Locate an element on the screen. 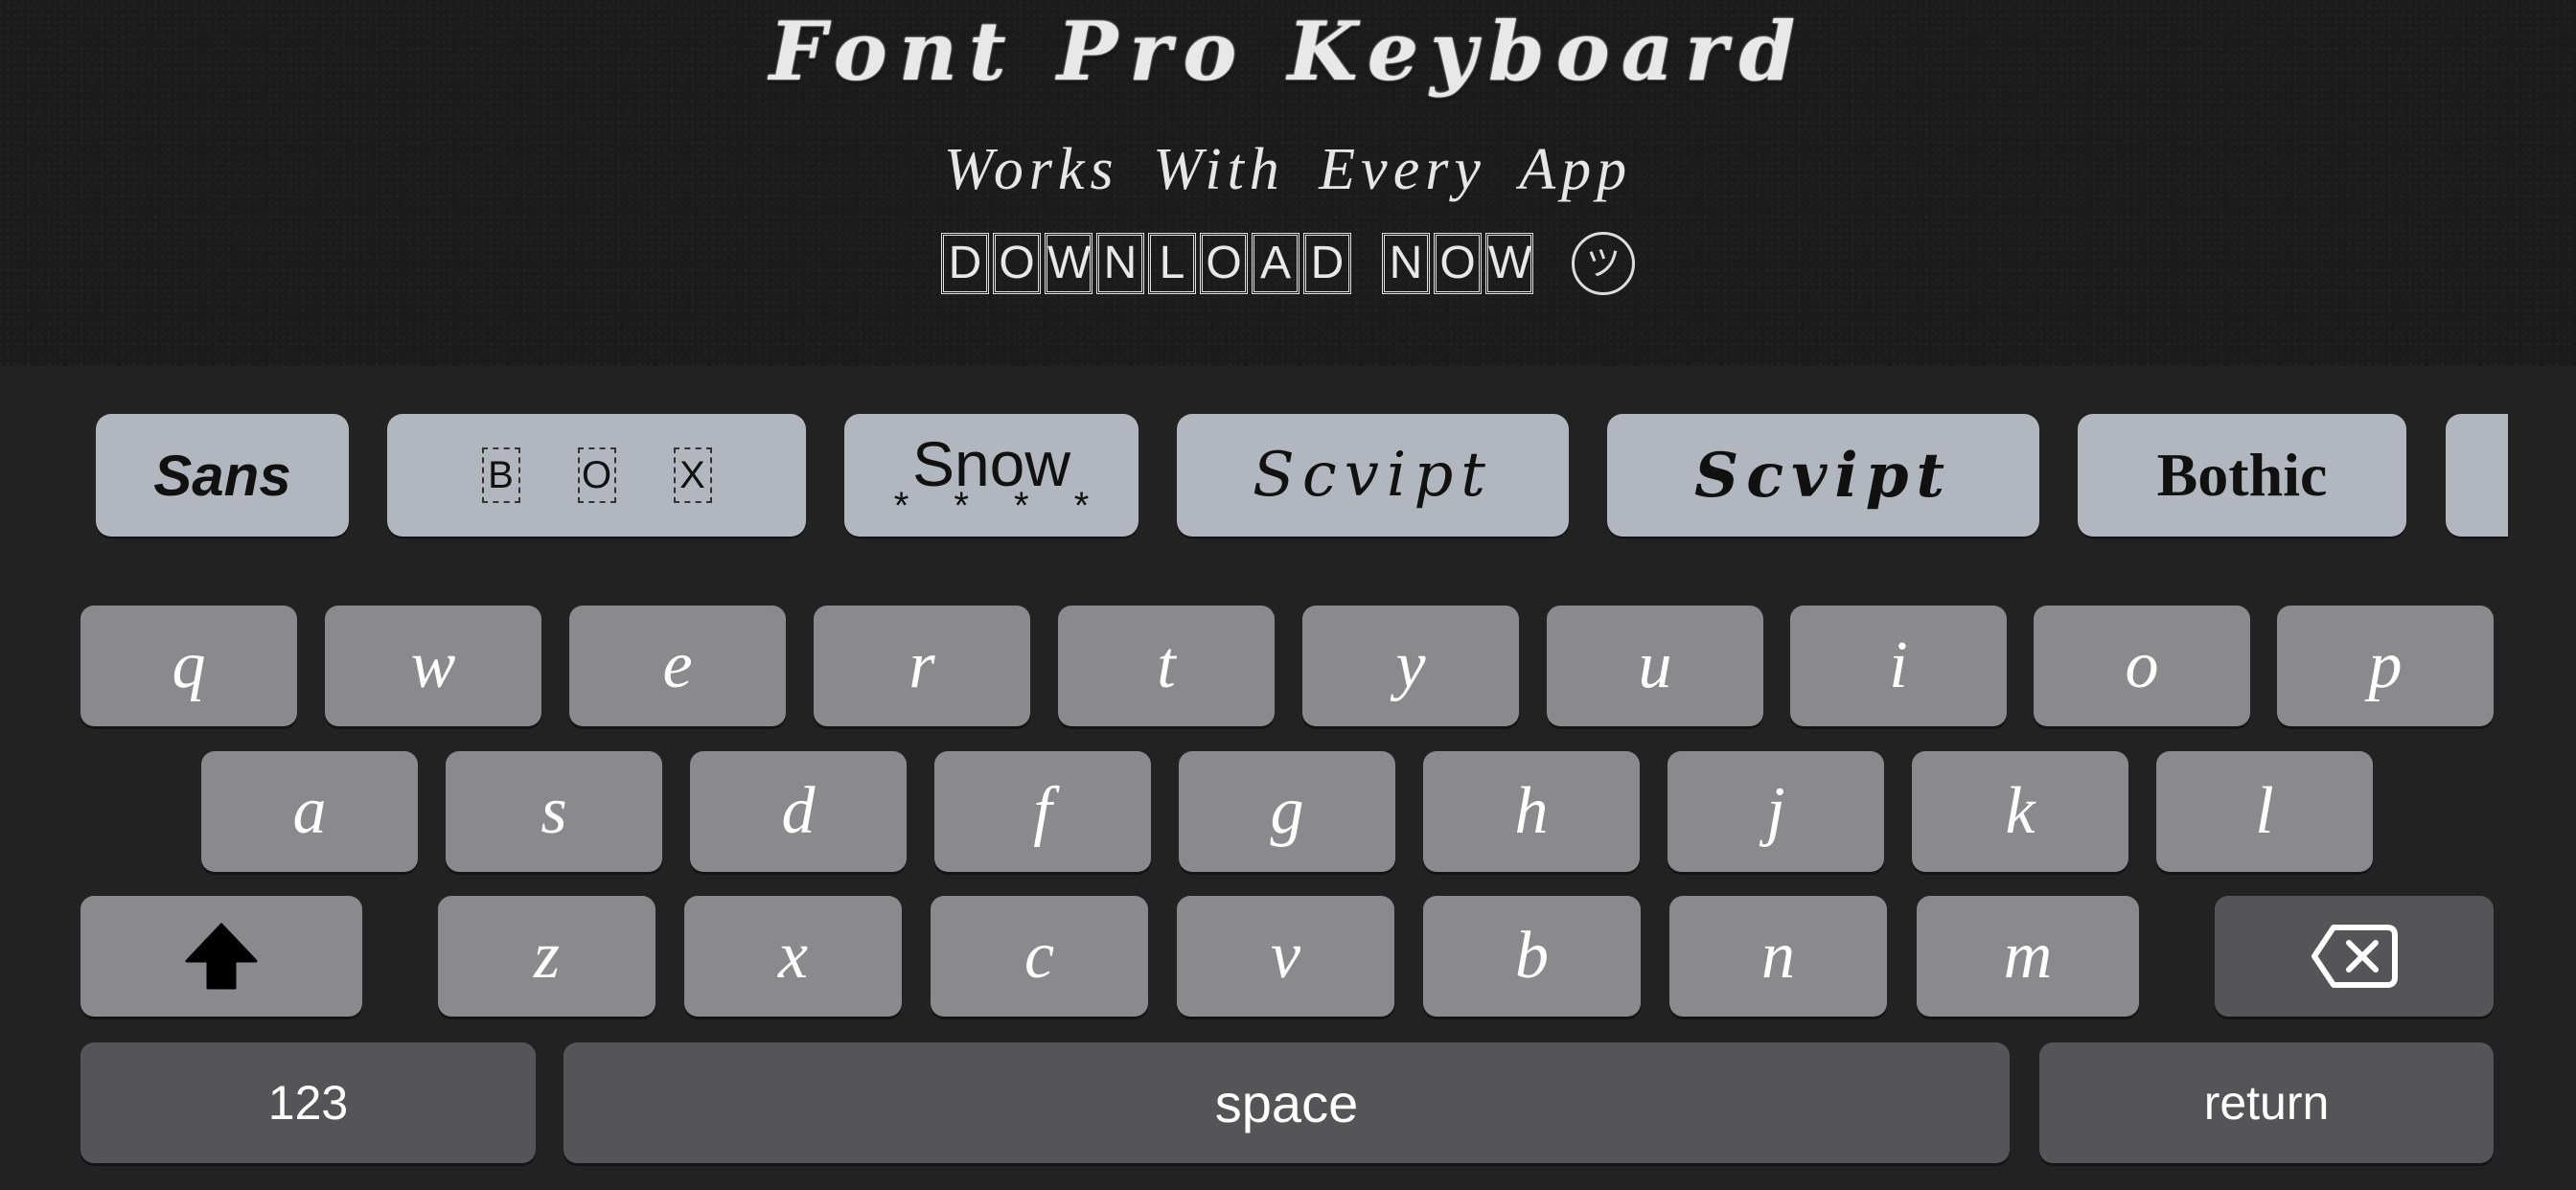  key-i: i is located at coordinates (1898, 666).